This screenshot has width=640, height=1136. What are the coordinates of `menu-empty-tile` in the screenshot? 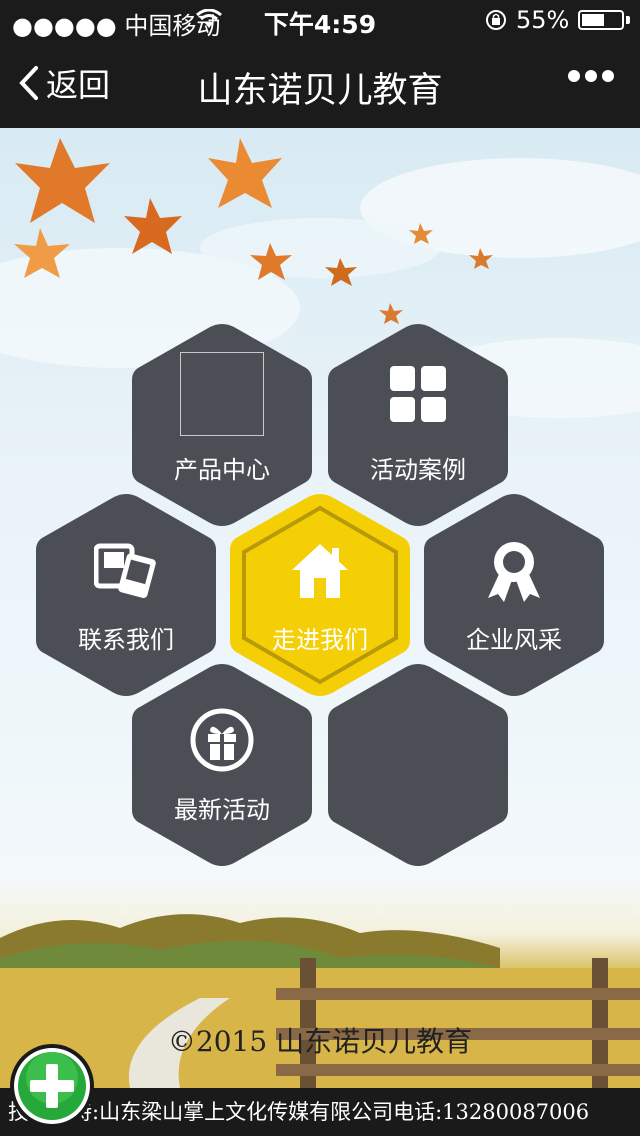 It's located at (418, 765).